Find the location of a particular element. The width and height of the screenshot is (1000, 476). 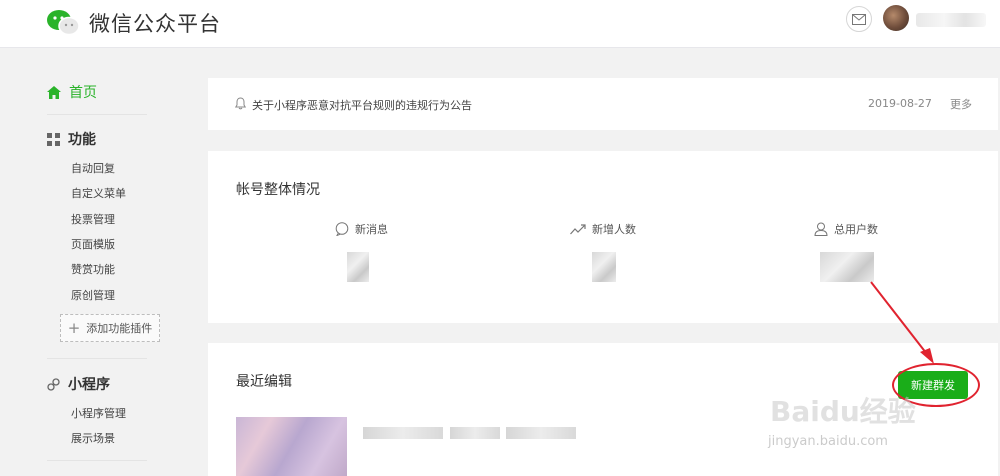

sidebar-section-miniprogram: 小程序 is located at coordinates (78, 384).